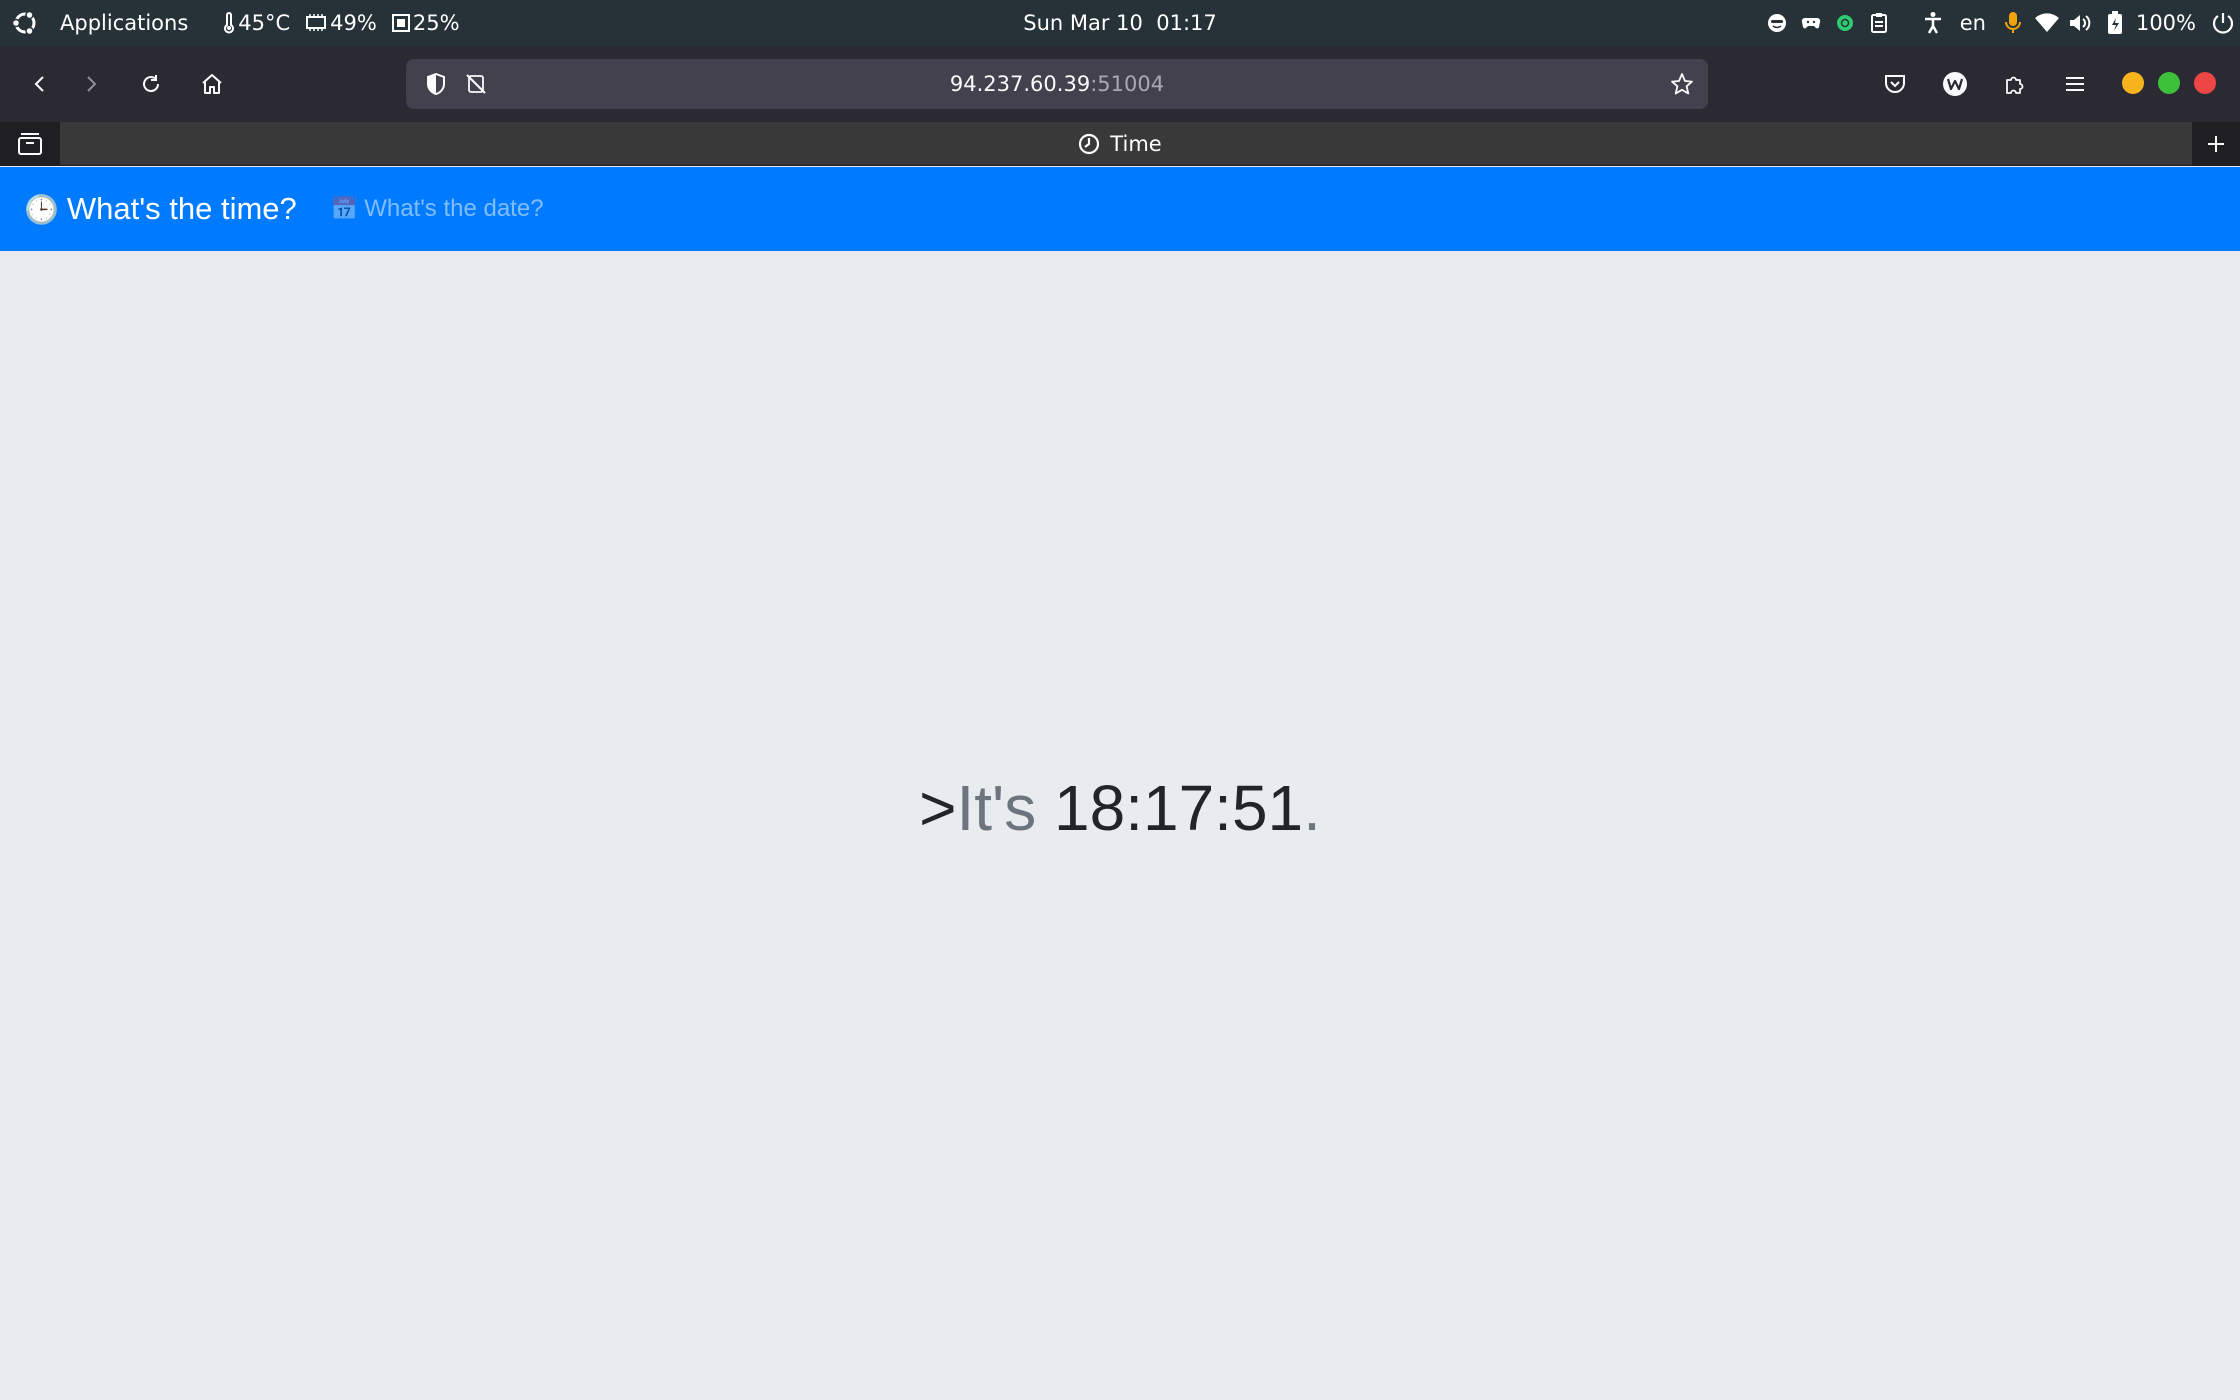 The width and height of the screenshot is (2240, 1400). I want to click on clipboard-icon, so click(1879, 23).